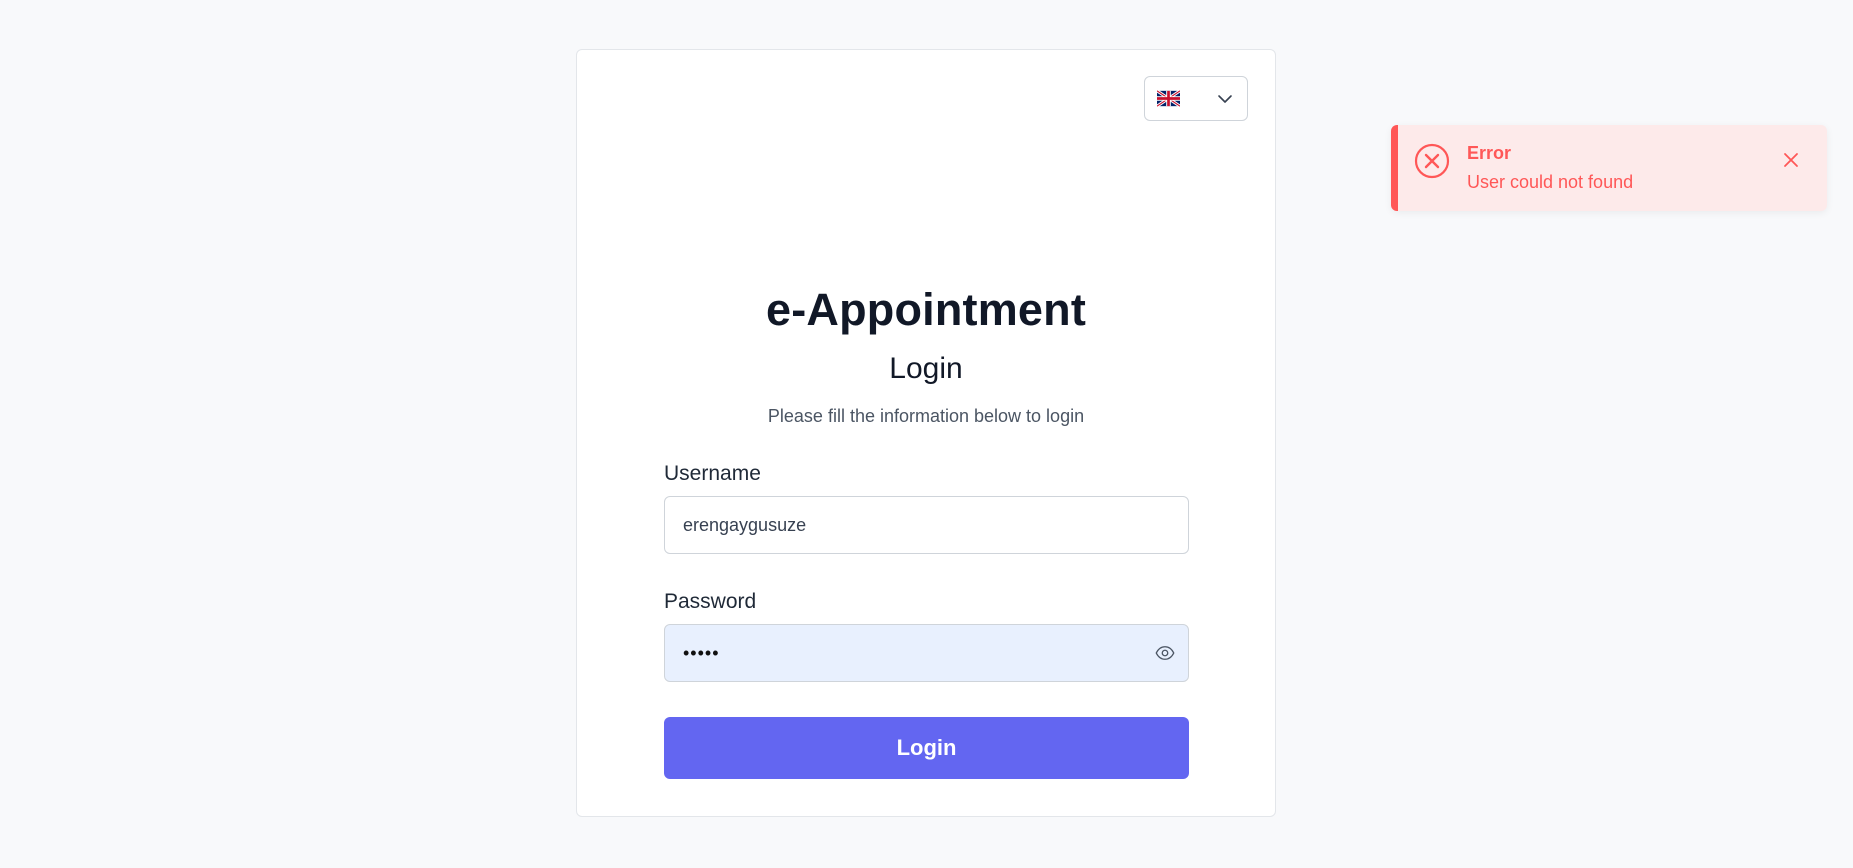 This screenshot has width=1853, height=868. Describe the element at coordinates (926, 525) in the screenshot. I see `username-input` at that location.